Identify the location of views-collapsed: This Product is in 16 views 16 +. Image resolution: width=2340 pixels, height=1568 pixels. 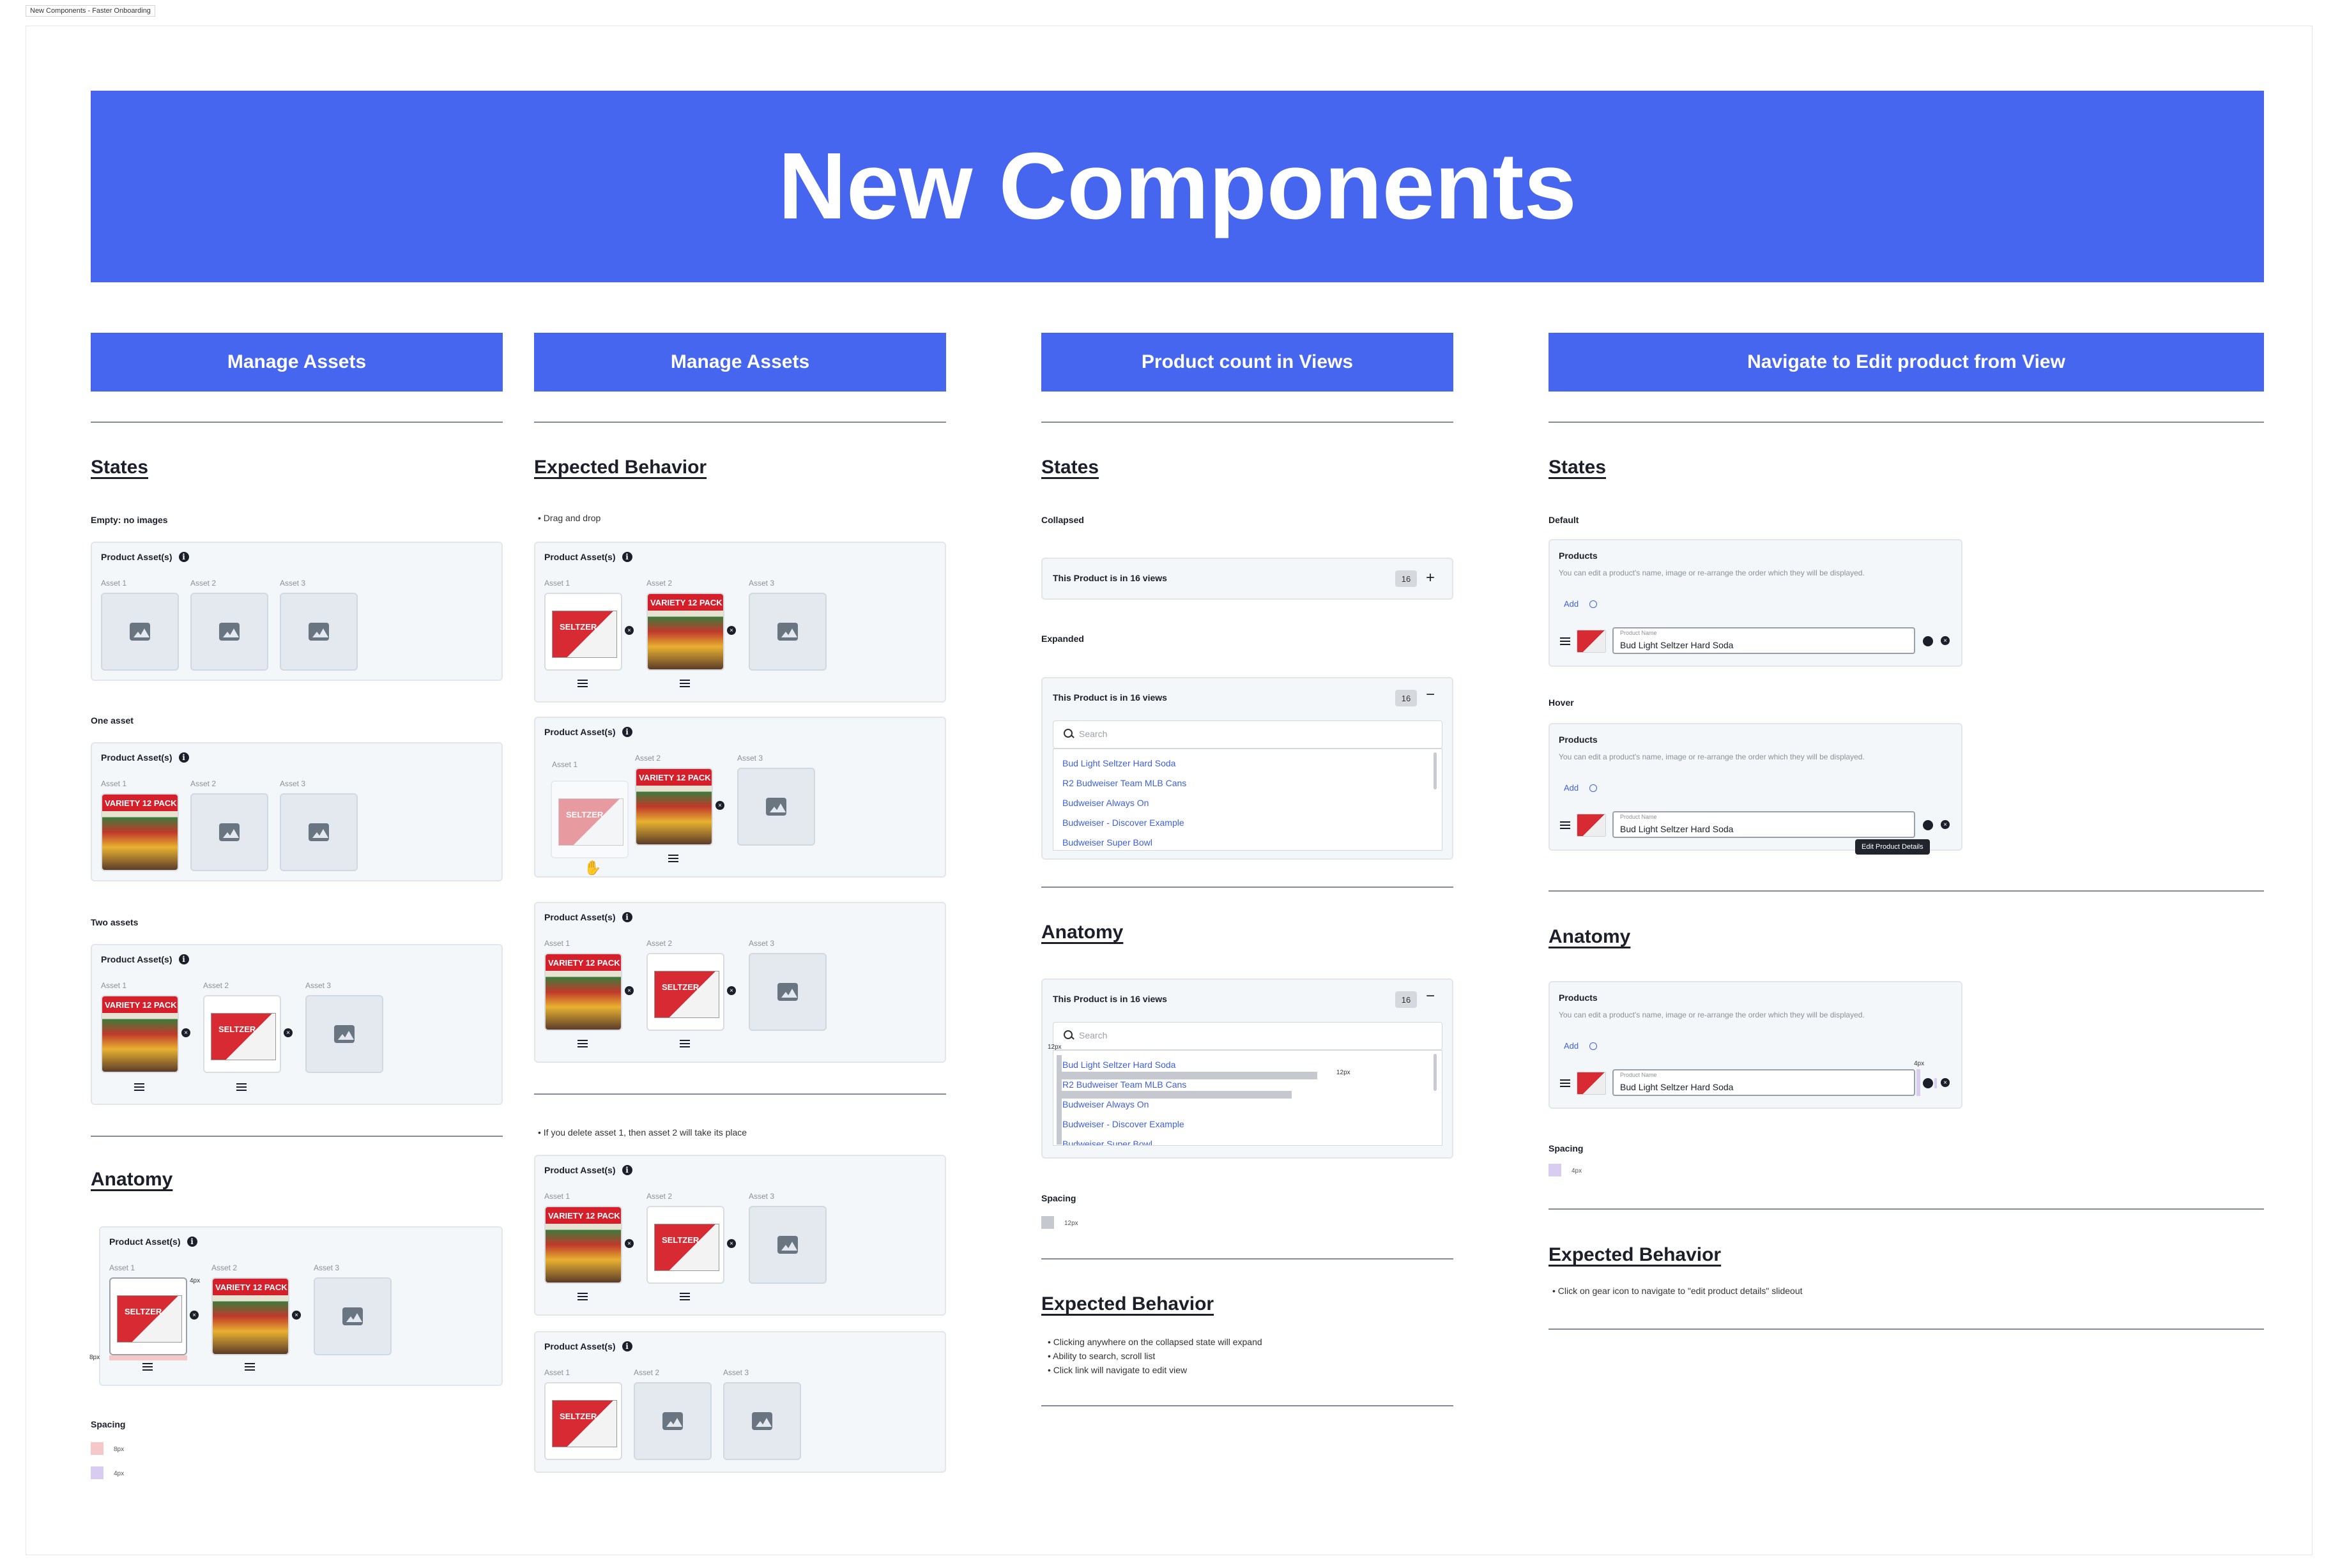
(1247, 579).